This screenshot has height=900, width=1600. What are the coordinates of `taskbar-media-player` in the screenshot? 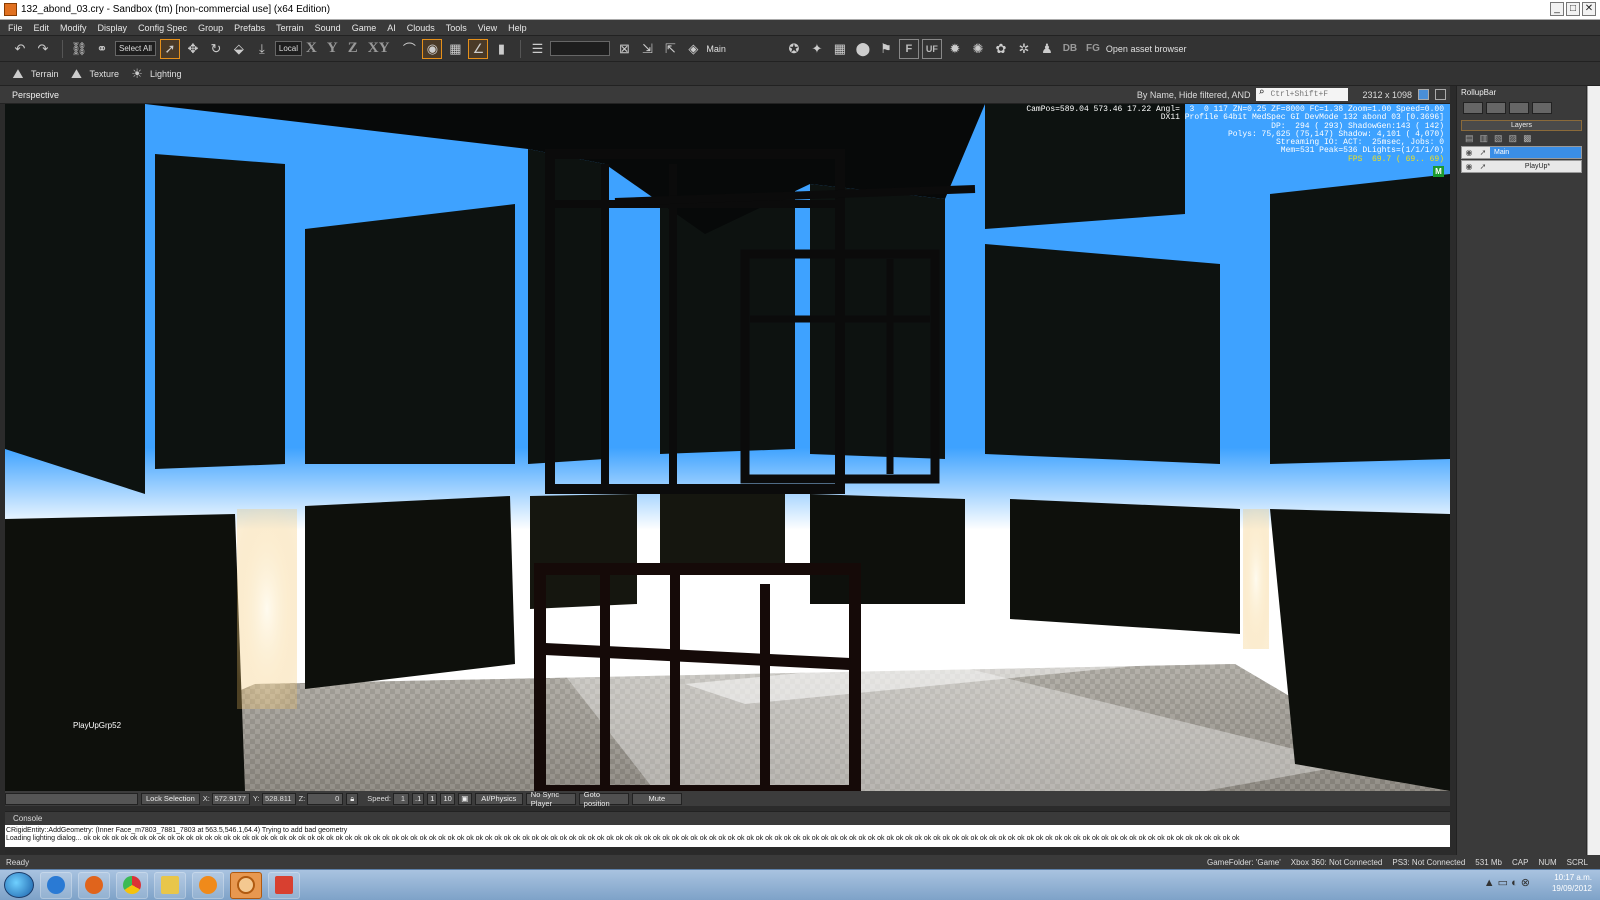 It's located at (208, 885).